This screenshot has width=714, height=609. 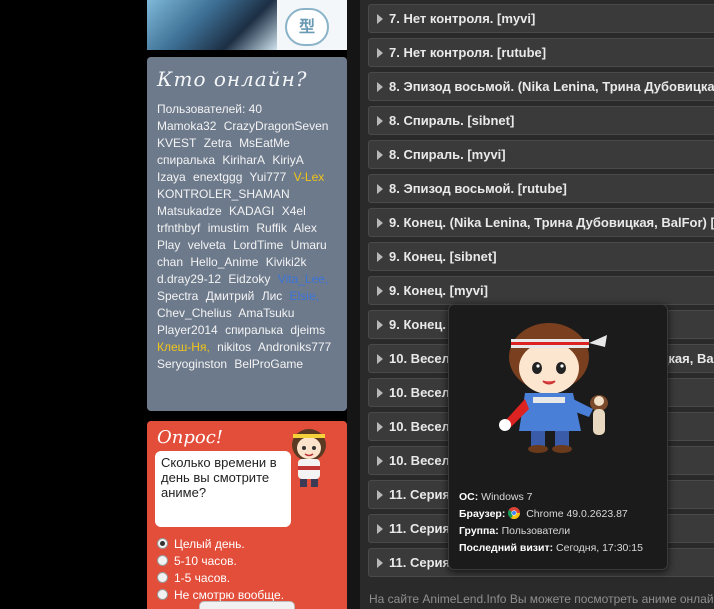 I want to click on online-user-link: Alex, so click(x=305, y=228).